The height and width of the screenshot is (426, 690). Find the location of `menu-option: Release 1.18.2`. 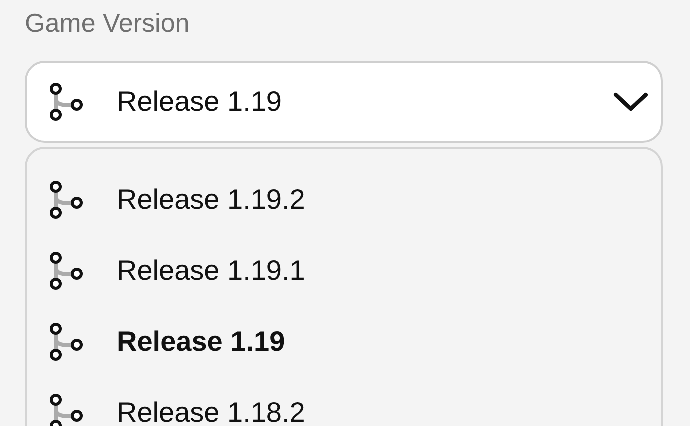

menu-option: Release 1.18.2 is located at coordinates (344, 401).